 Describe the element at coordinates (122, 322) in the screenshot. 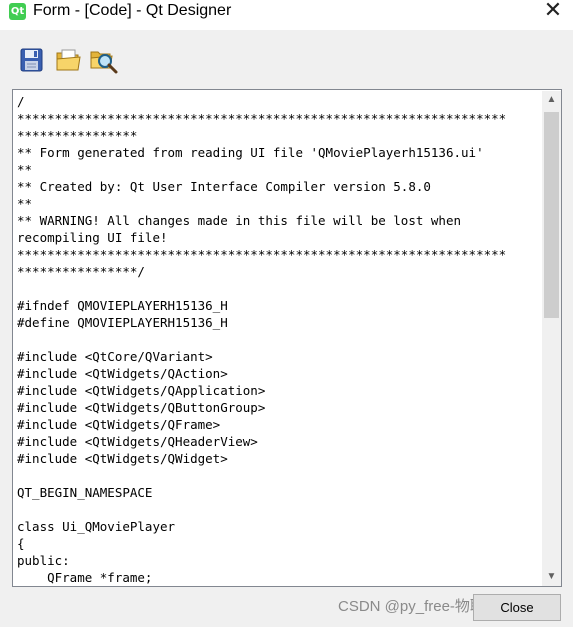

I see `code-line: #define QMOVIEPLAYERH15136_H` at that location.